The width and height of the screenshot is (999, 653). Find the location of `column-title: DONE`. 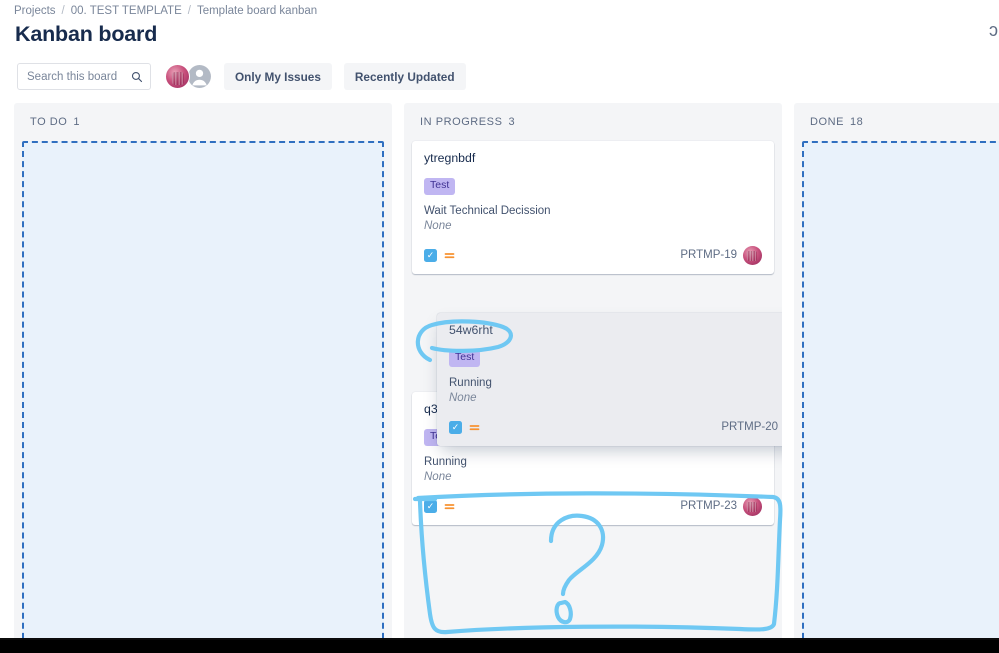

column-title: DONE is located at coordinates (827, 122).